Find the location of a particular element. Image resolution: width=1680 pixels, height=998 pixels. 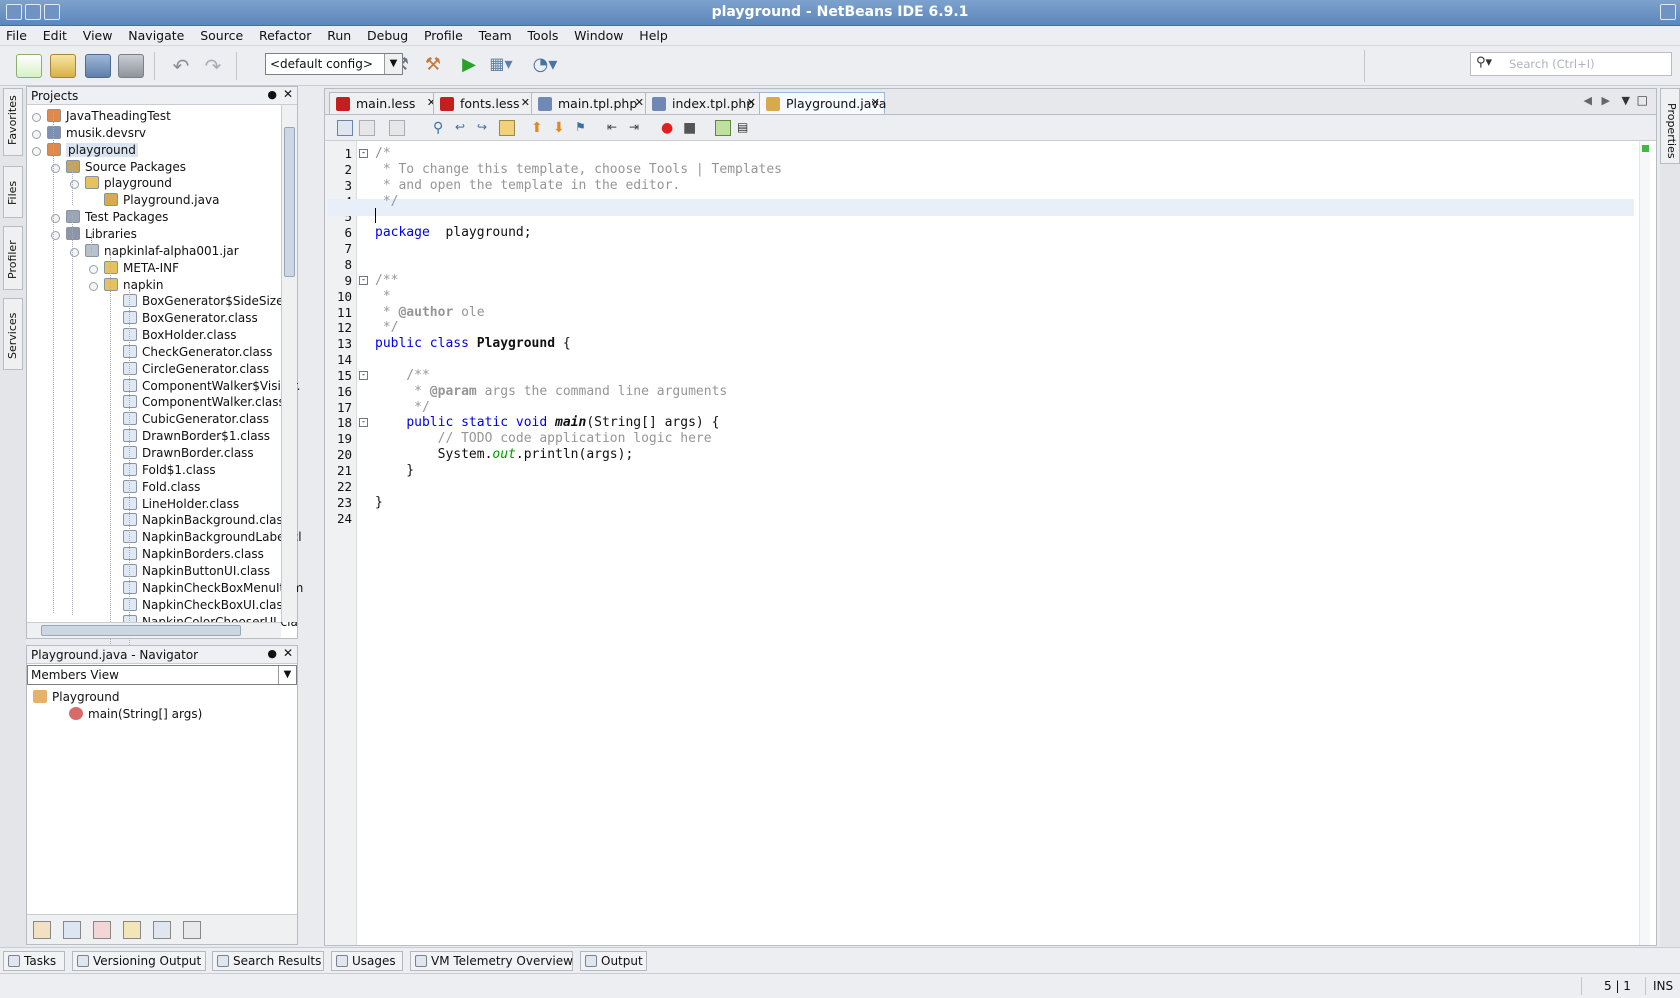

tree-item: Libraries is located at coordinates (94, 235).